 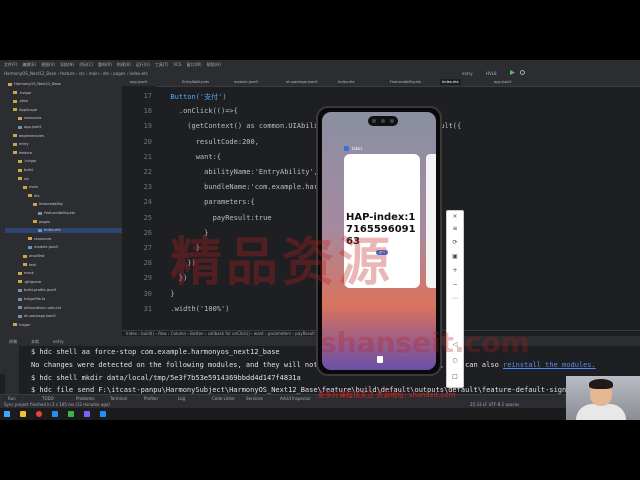 I want to click on menu-item: 构建(B), so click(x=124, y=64).